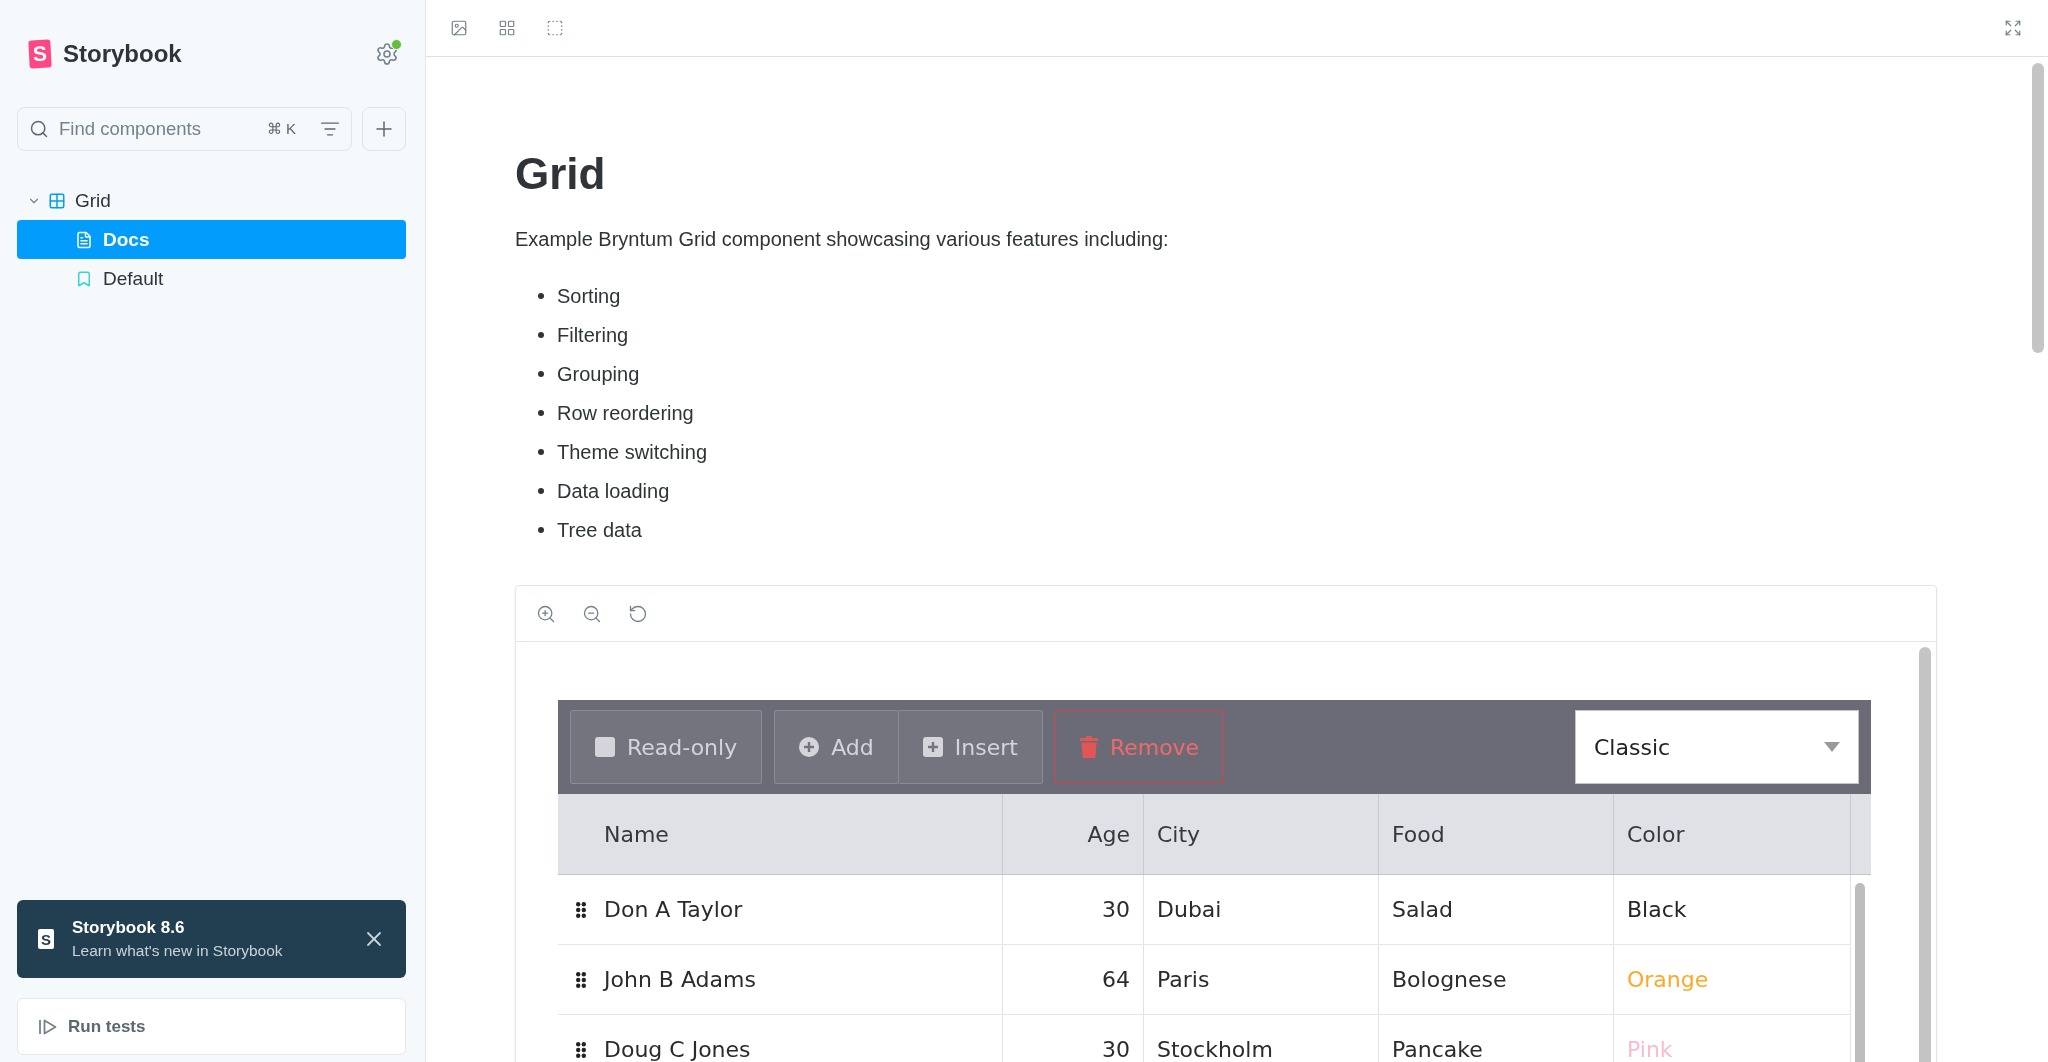 This screenshot has height=1062, width=2048. I want to click on logo-mark: S, so click(40, 54).